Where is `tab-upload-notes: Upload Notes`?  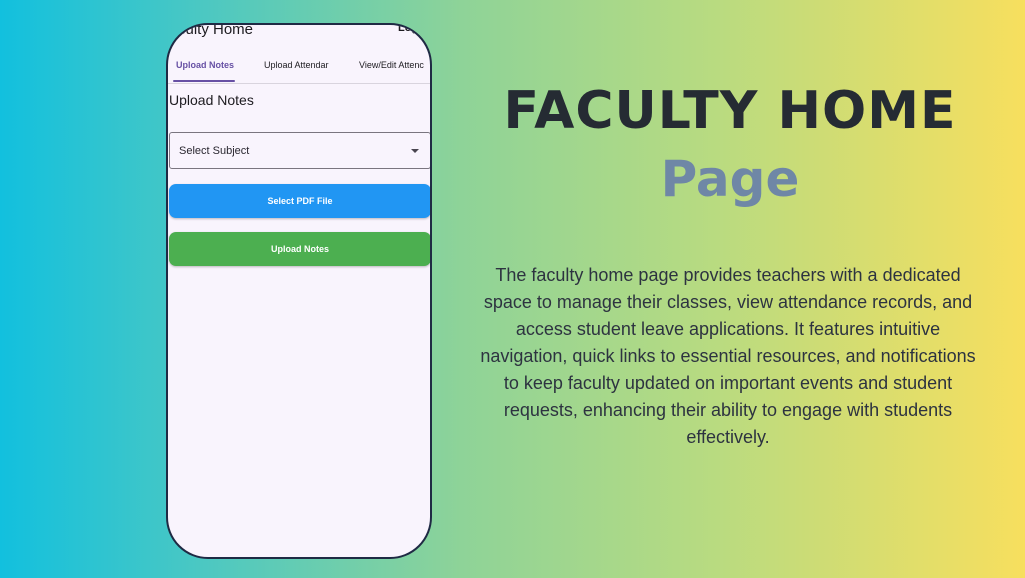
tab-upload-notes: Upload Notes is located at coordinates (205, 65).